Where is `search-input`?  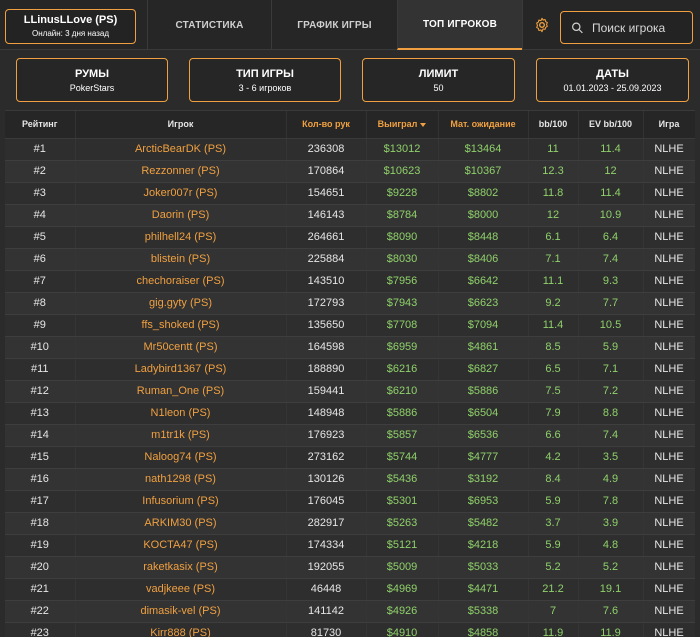
search-input is located at coordinates (642, 27).